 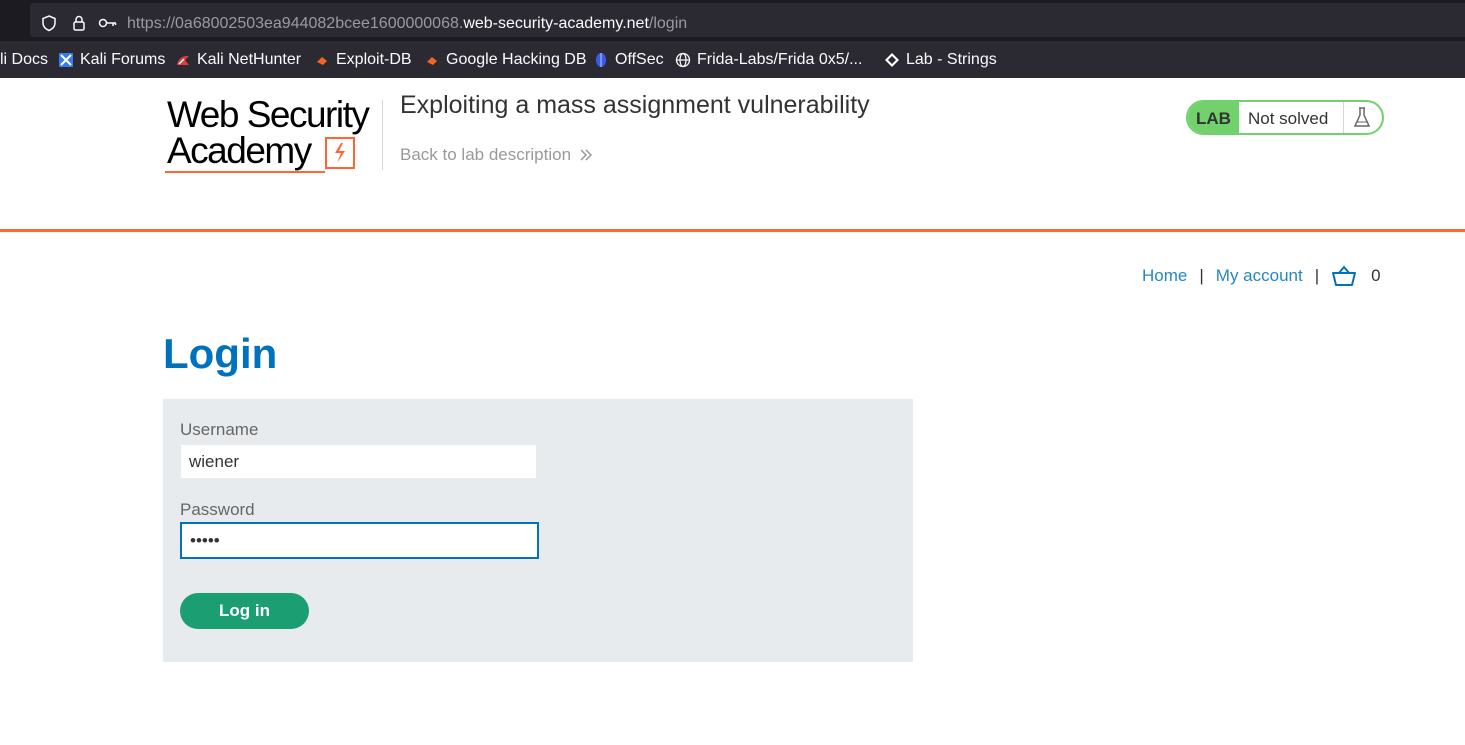 What do you see at coordinates (639, 59) in the screenshot?
I see `bookmark-label: OffSec` at bounding box center [639, 59].